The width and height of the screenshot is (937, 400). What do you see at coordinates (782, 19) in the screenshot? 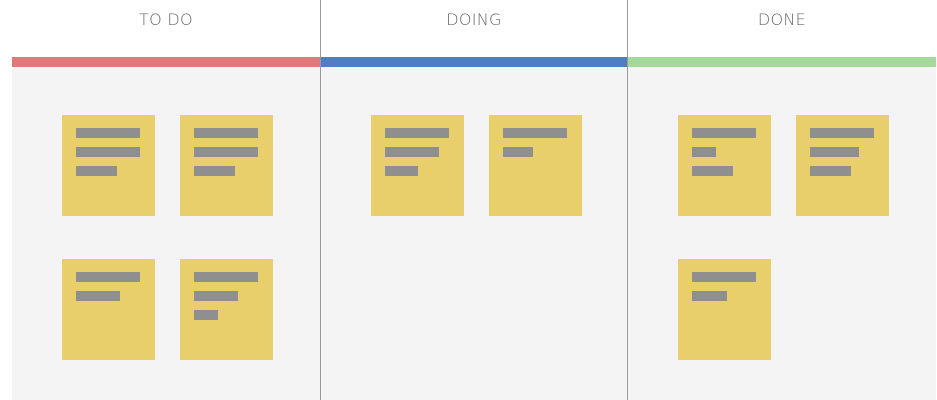
I see `column-title: DONE` at bounding box center [782, 19].